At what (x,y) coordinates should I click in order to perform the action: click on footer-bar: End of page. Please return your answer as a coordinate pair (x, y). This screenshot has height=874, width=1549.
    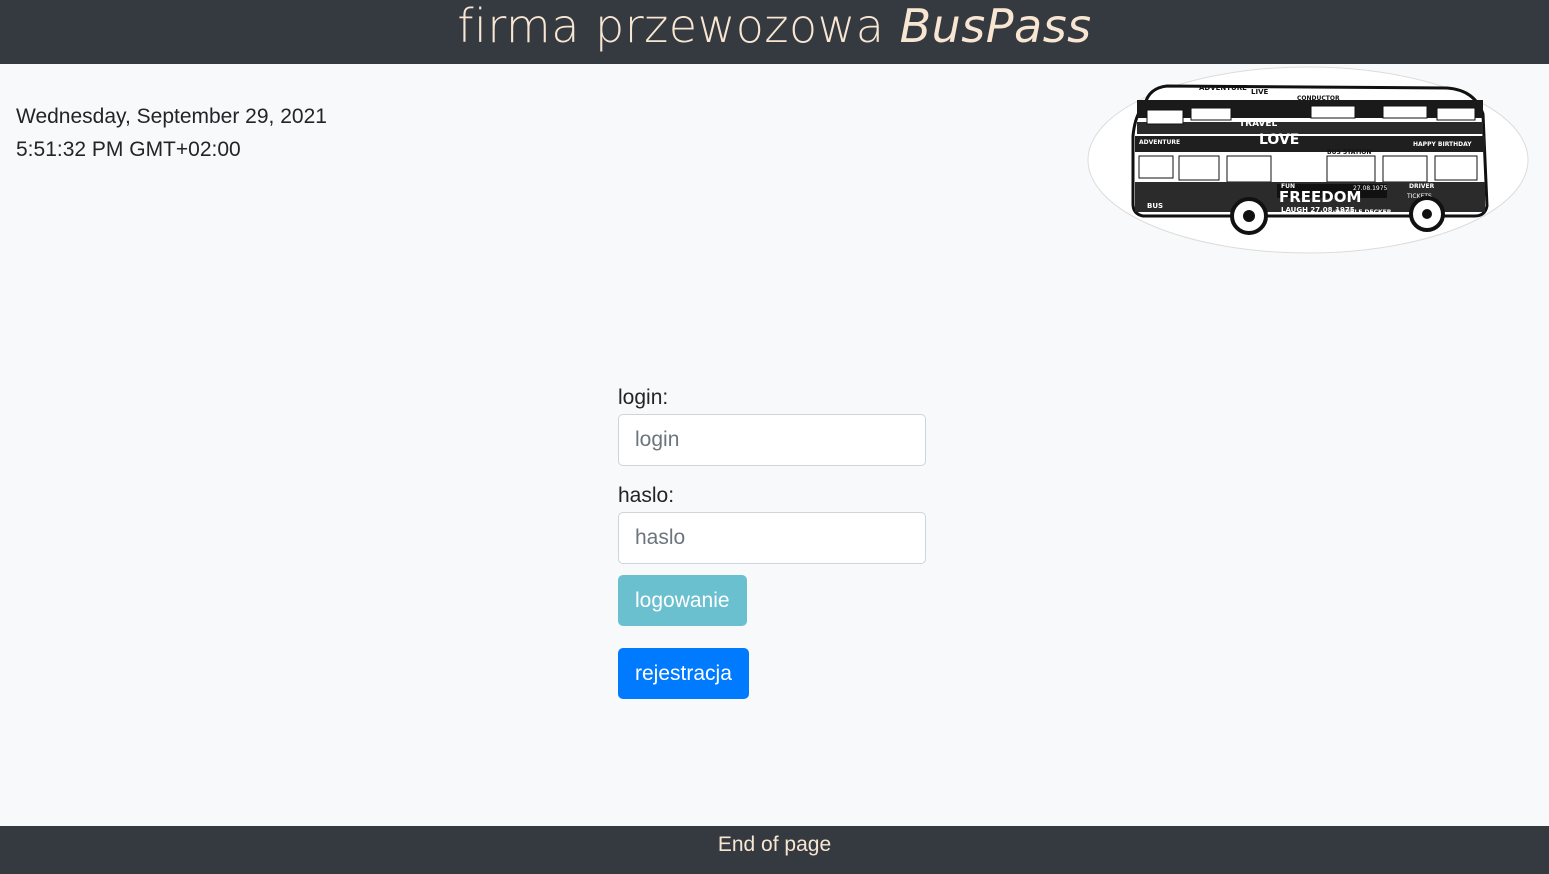
    Looking at the image, I should click on (774, 850).